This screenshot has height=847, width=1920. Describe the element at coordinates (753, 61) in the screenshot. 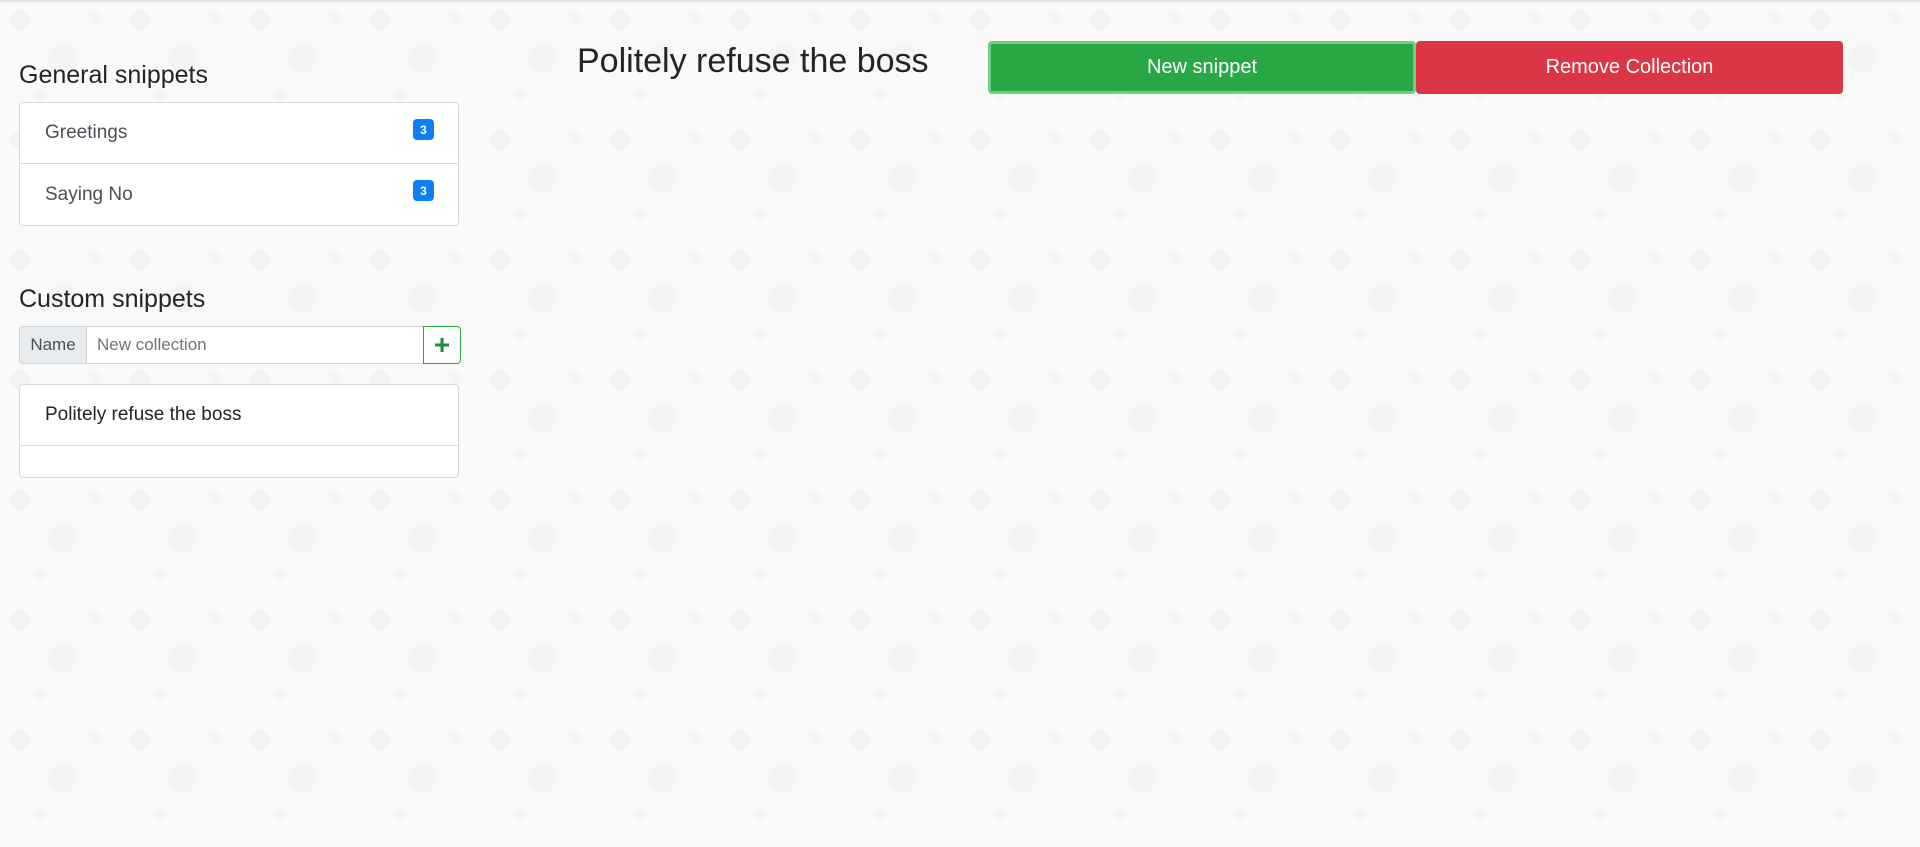

I see `collection-title: Politely refuse the boss` at that location.